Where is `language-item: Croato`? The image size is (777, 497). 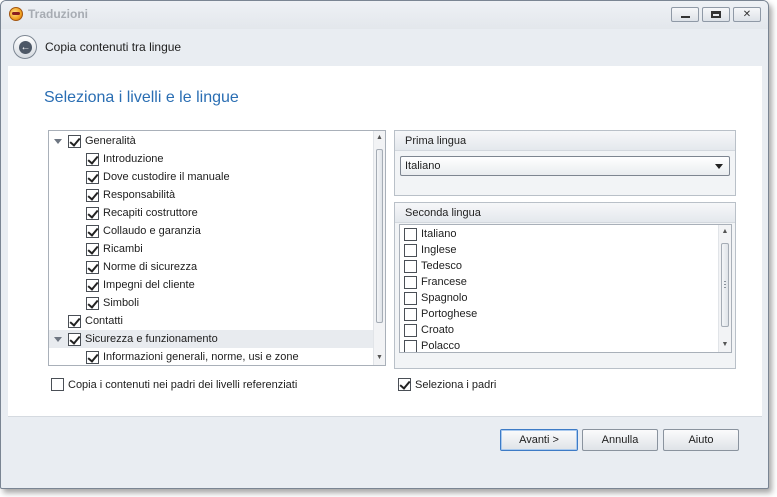 language-item: Croato is located at coordinates (559, 330).